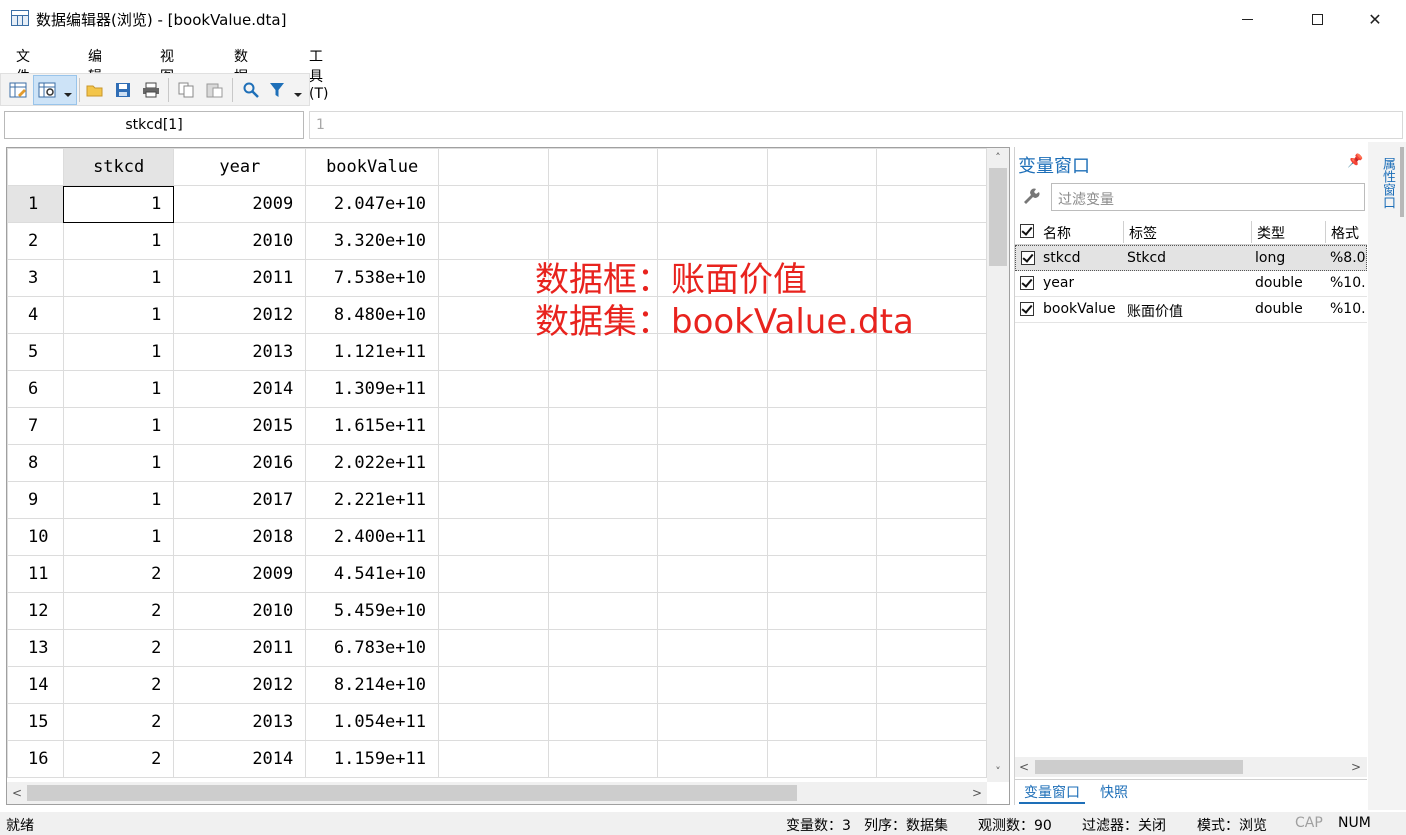 The height and width of the screenshot is (835, 1406). I want to click on cell-year: 2017, so click(240, 500).